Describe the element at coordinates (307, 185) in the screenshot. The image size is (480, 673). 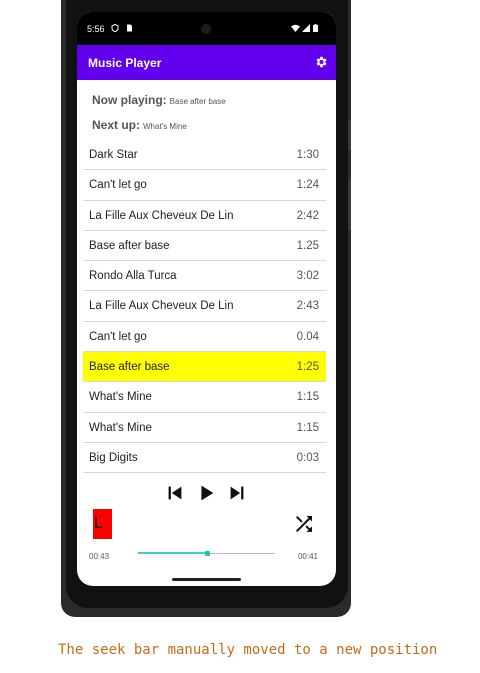
I see `track-duration: 1:24` at that location.